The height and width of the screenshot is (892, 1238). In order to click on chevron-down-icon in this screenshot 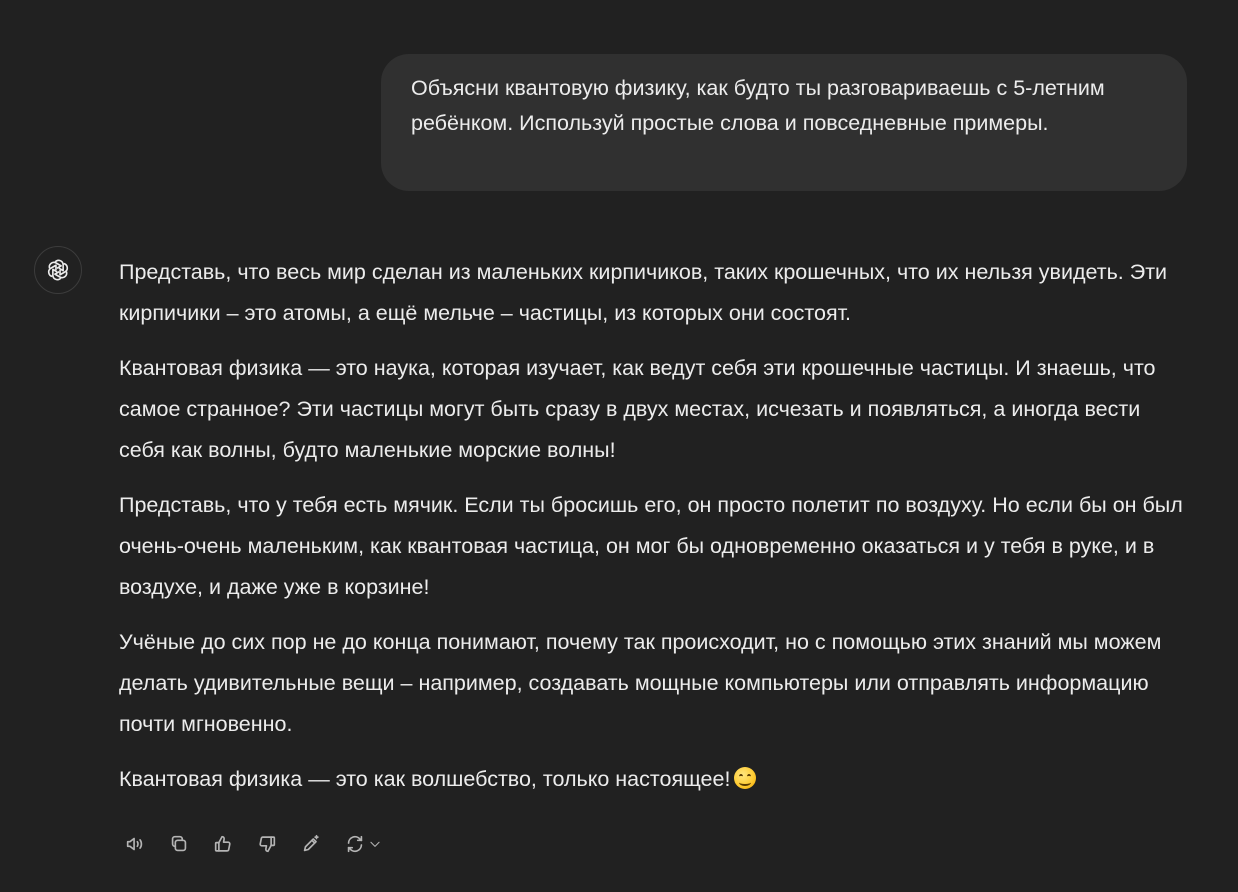, I will do `click(375, 844)`.